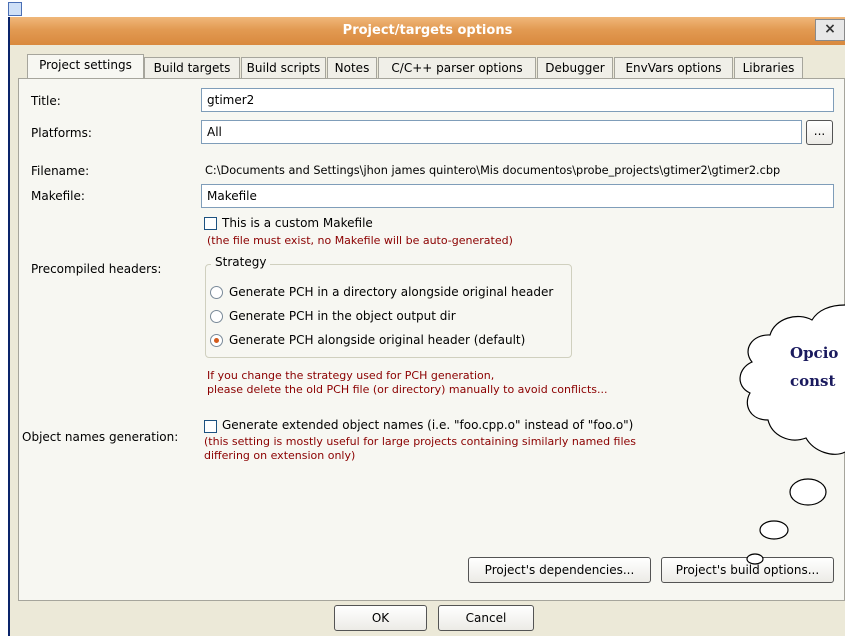 Image resolution: width=845 pixels, height=636 pixels. What do you see at coordinates (575, 68) in the screenshot?
I see `tab-debugger: Debugger` at bounding box center [575, 68].